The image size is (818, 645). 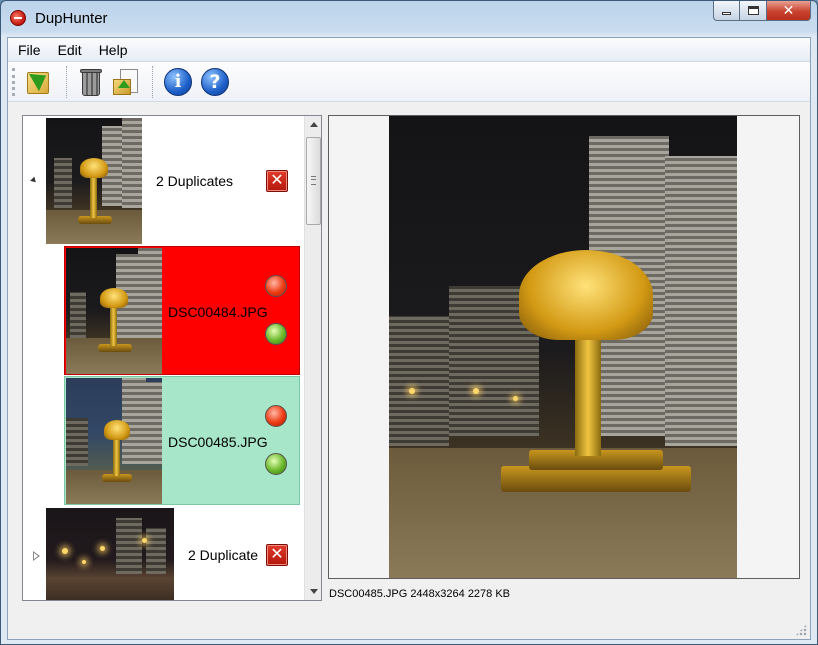 I want to click on info-button: i, so click(x=178, y=82).